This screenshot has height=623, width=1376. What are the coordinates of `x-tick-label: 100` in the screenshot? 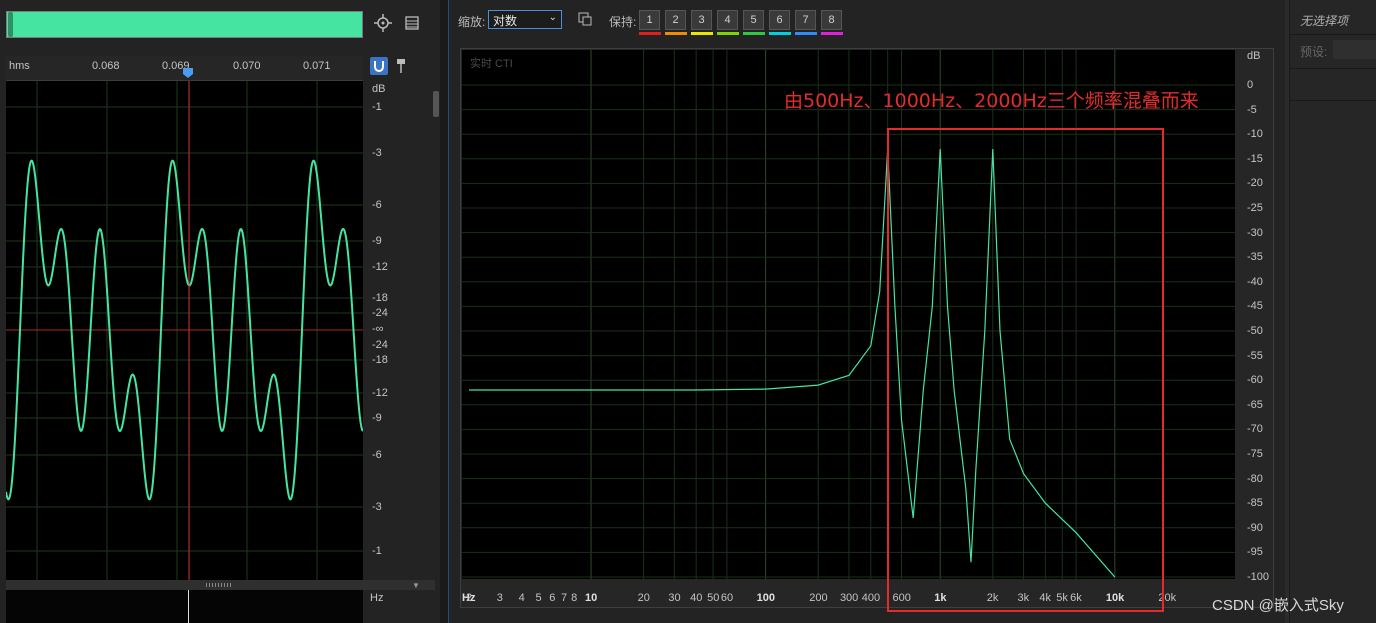 It's located at (765, 598).